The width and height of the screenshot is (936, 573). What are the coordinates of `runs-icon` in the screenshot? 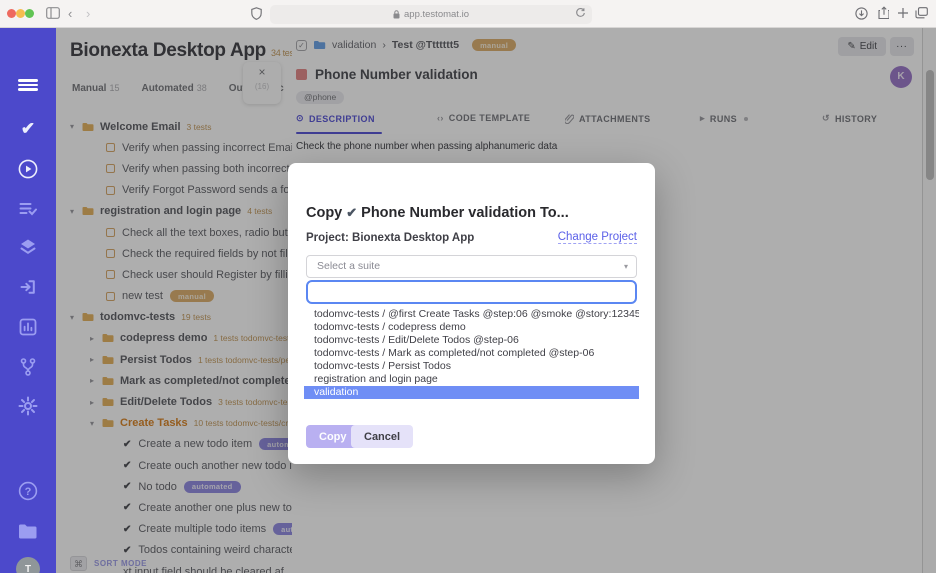 It's located at (28, 169).